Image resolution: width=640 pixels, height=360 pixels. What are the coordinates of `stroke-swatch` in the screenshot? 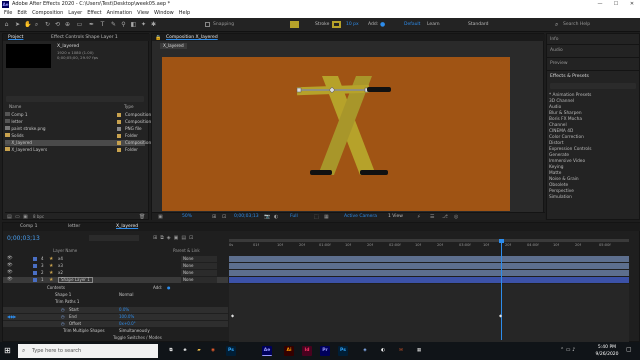 It's located at (336, 24).